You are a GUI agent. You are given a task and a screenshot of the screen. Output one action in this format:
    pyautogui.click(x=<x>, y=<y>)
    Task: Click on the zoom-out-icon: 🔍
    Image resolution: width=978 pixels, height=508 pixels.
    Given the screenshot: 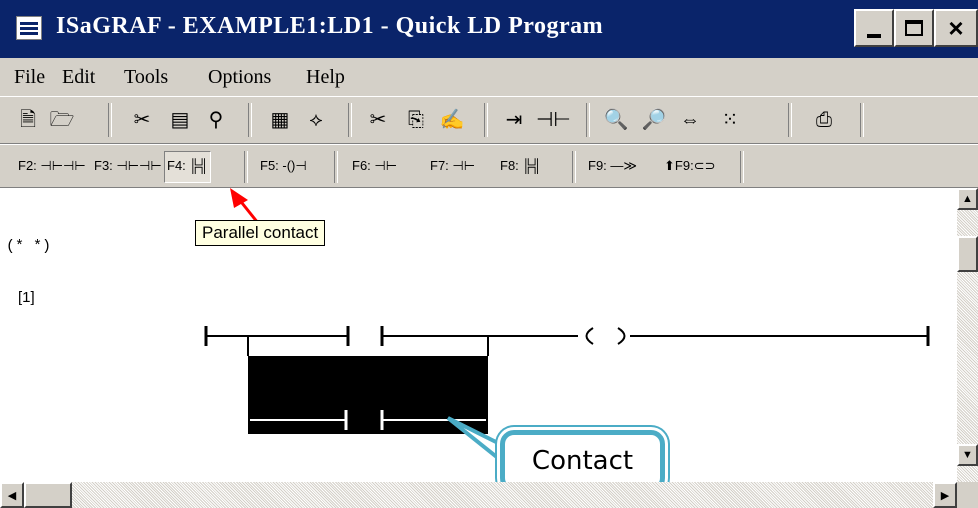 What is the action you would take?
    pyautogui.click(x=616, y=120)
    